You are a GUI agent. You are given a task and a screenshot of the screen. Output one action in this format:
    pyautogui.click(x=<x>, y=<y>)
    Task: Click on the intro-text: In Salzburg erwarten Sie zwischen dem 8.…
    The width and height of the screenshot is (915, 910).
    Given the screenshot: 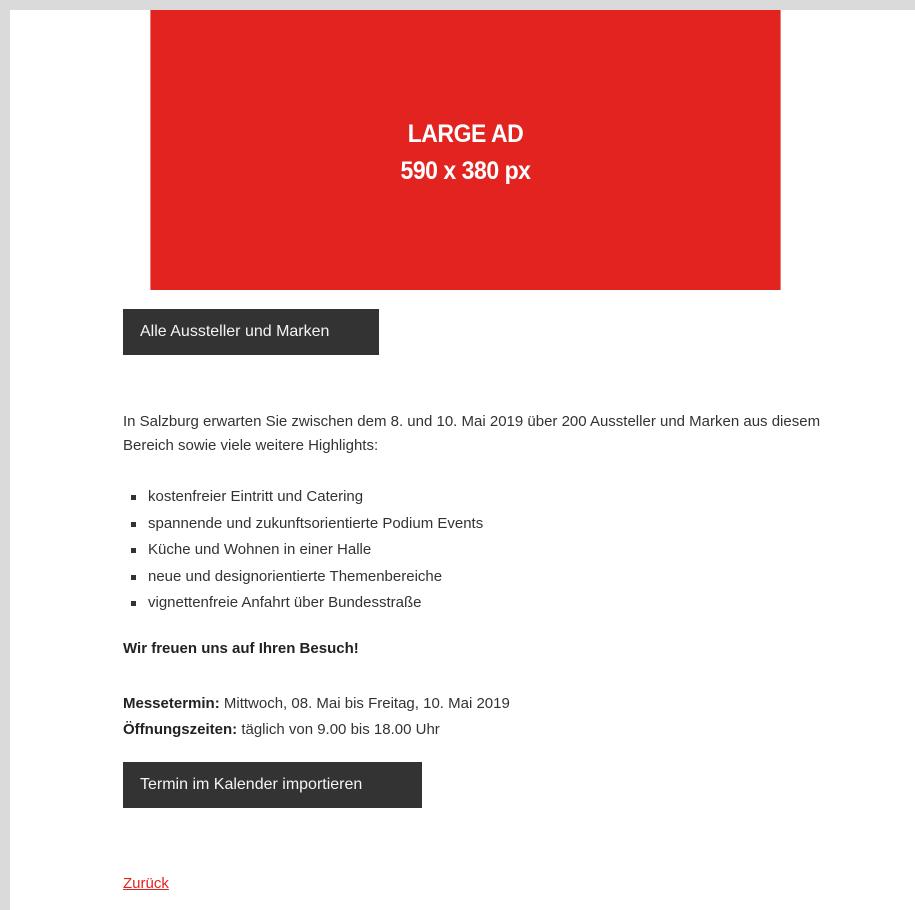 What is the action you would take?
    pyautogui.click(x=472, y=433)
    